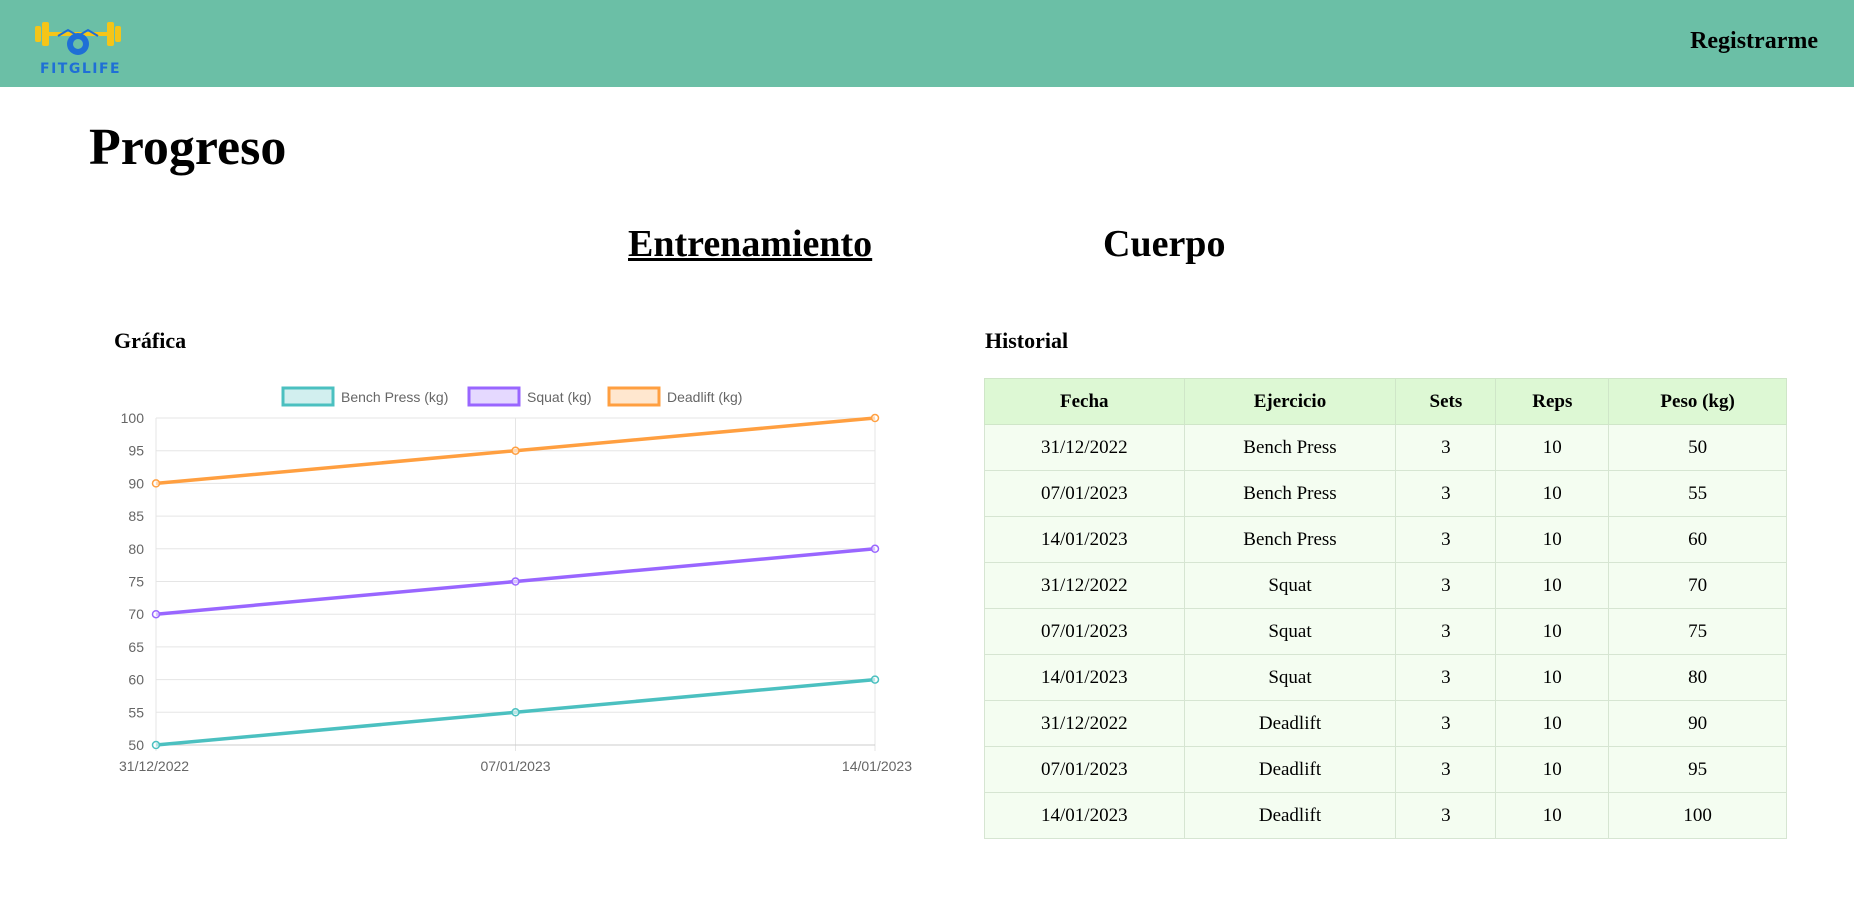 This screenshot has height=922, width=1854. I want to click on table-cell: 50, so click(1697, 447).